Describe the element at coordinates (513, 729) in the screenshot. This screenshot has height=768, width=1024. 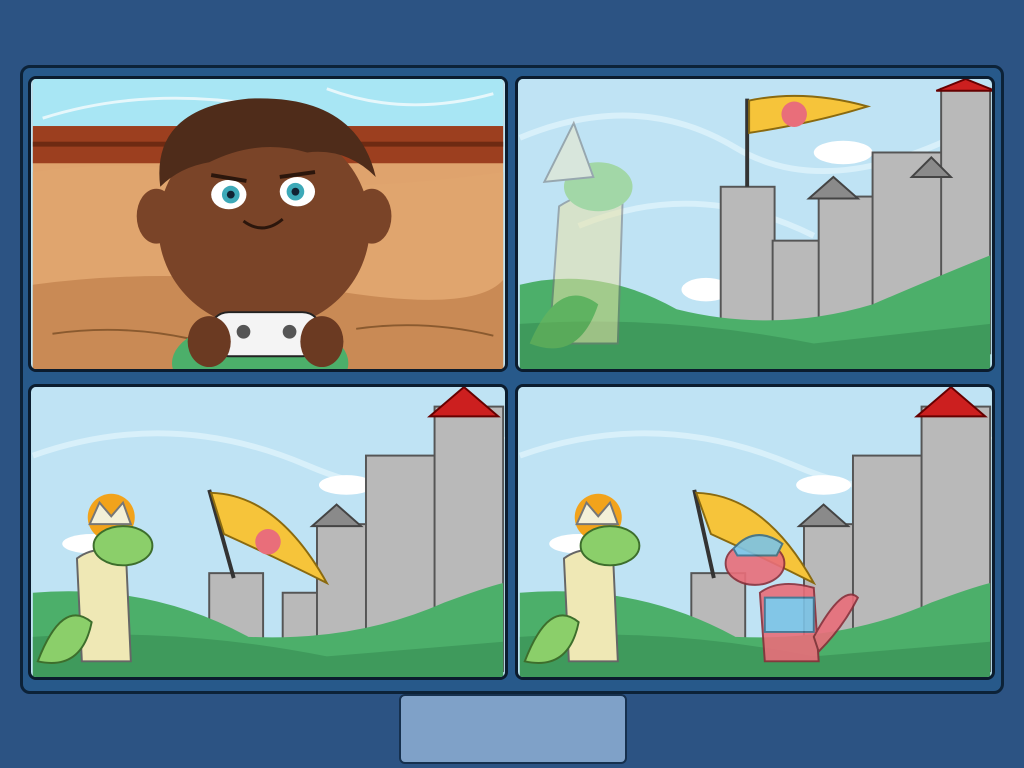
I see `continue-button` at that location.